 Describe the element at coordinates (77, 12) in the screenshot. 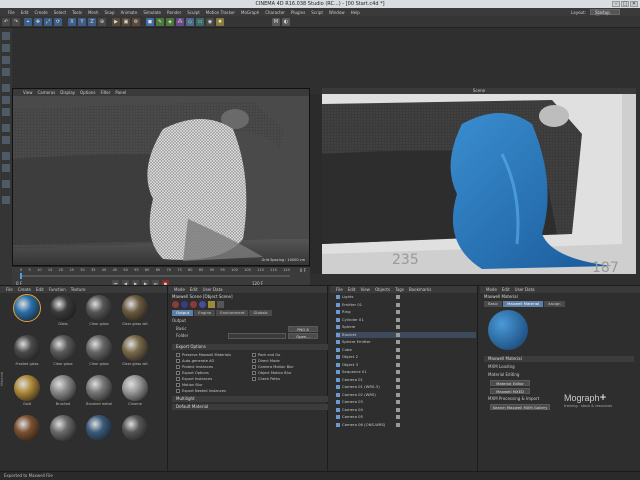

I see `menu-item-tools: Tools` at that location.